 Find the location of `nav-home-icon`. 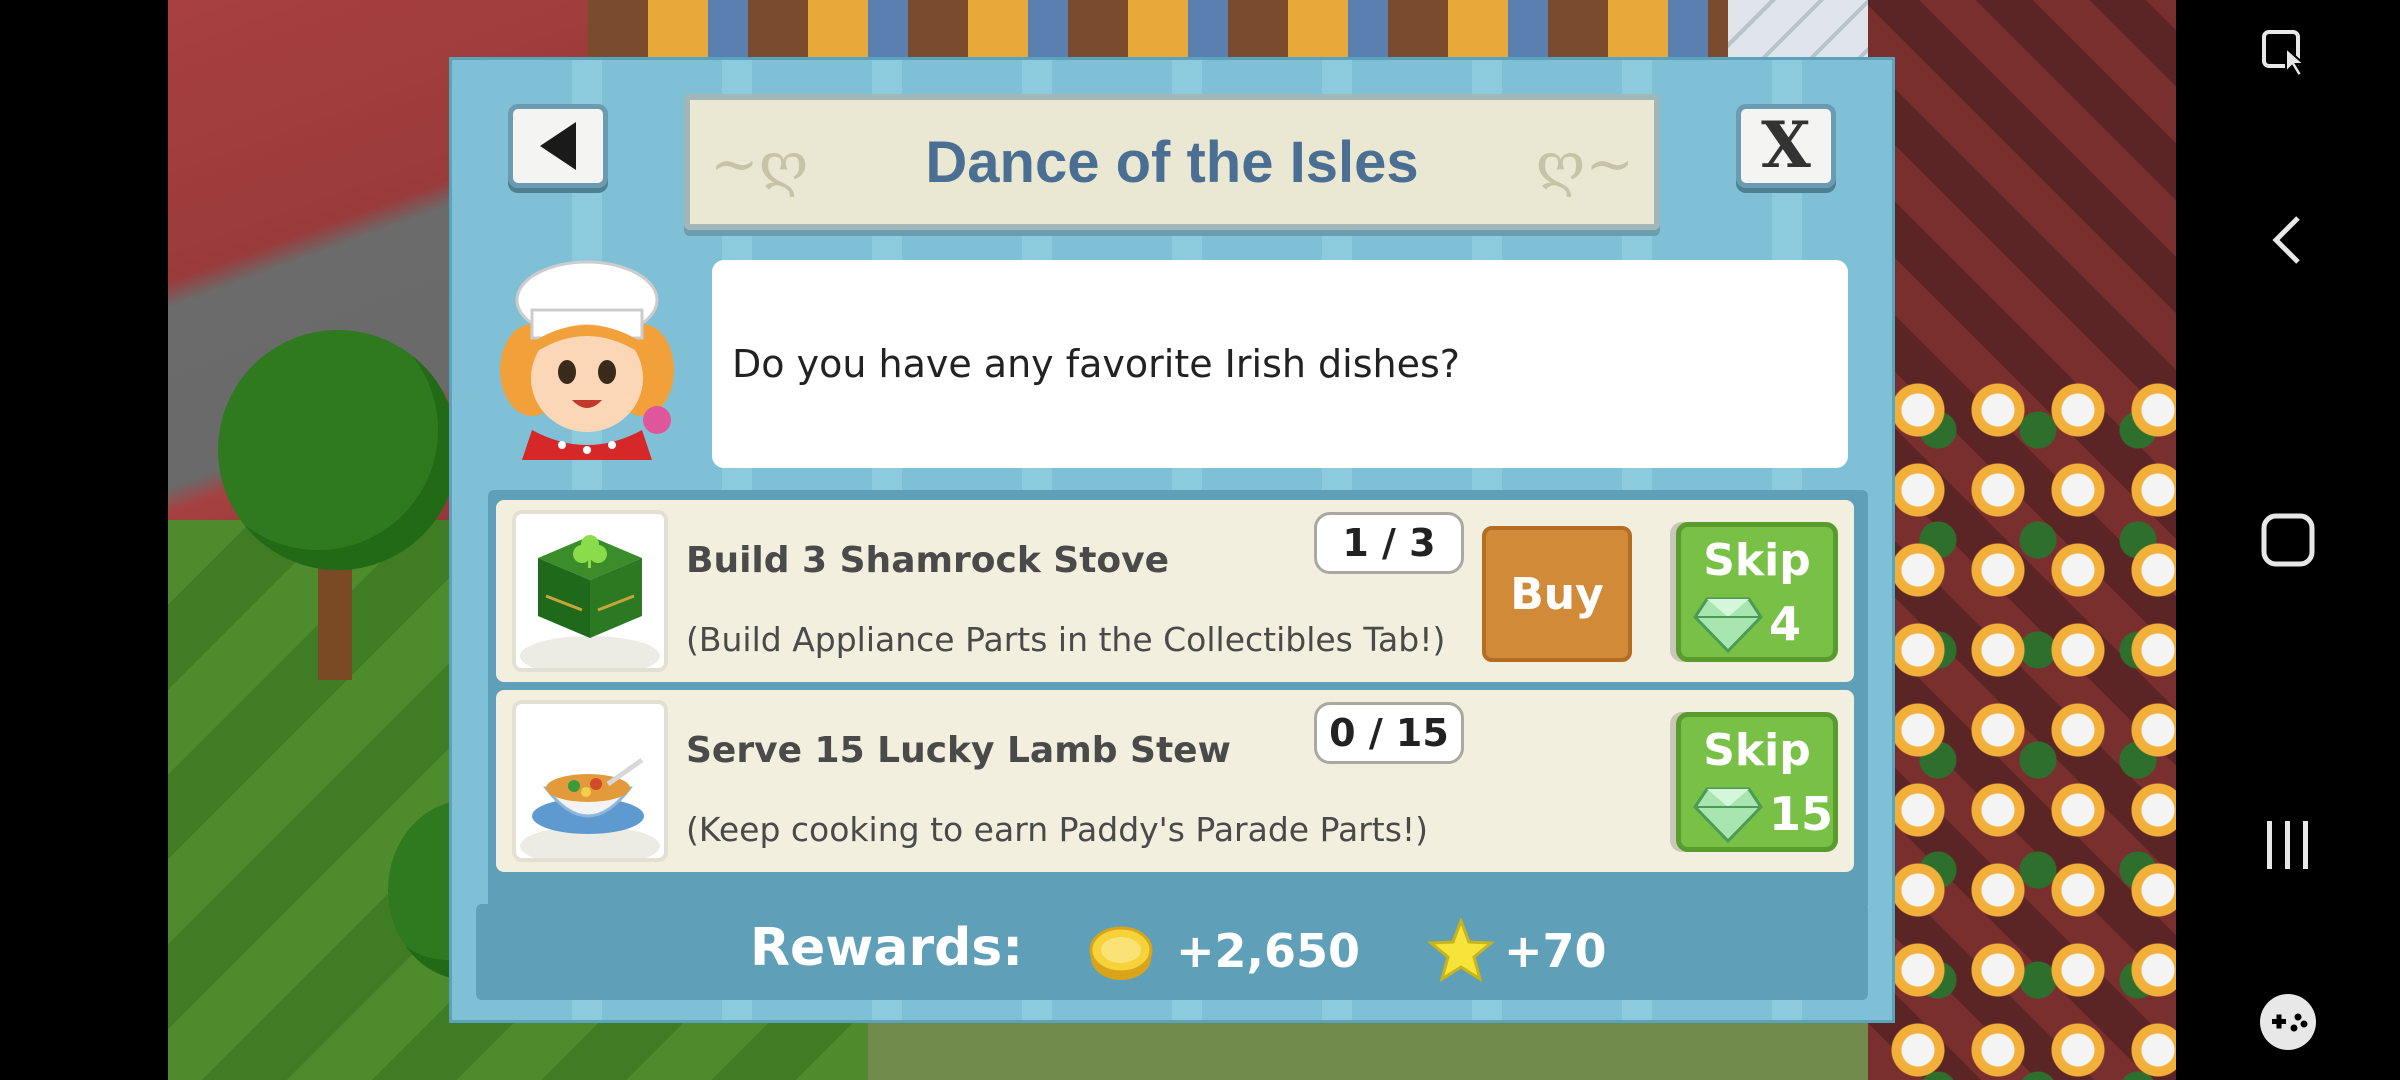

nav-home-icon is located at coordinates (2288, 540).